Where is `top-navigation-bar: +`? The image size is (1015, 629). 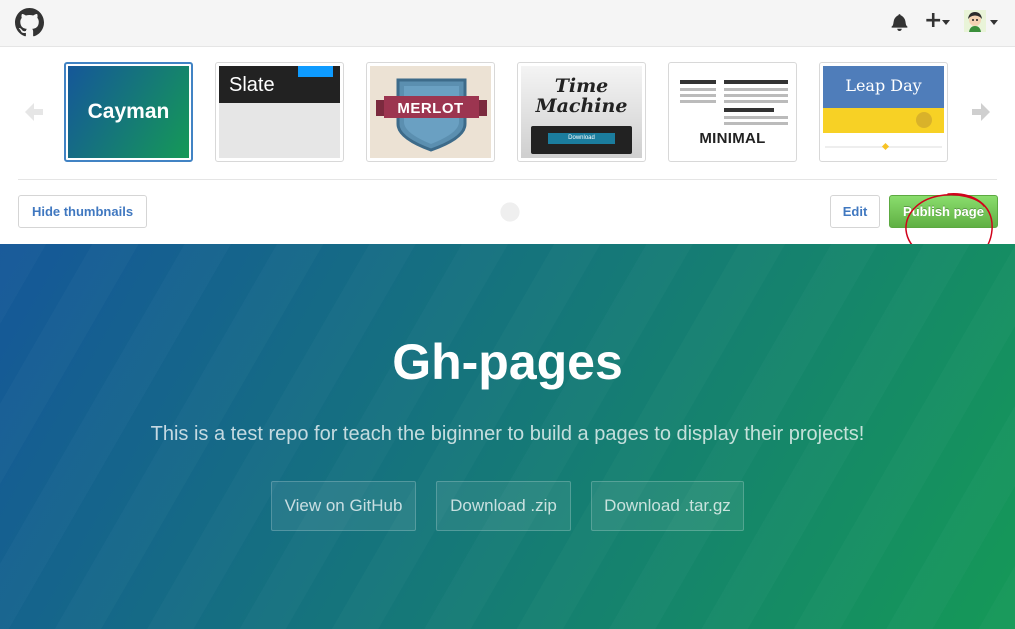
top-navigation-bar: + is located at coordinates (507, 23).